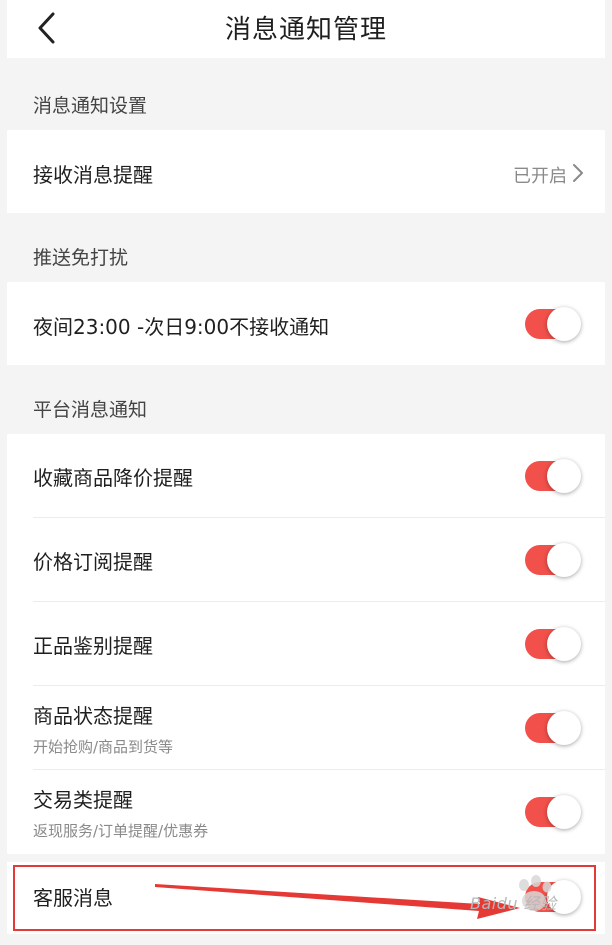  What do you see at coordinates (306, 644) in the screenshot?
I see `list-item: 正品鉴别提醒` at bounding box center [306, 644].